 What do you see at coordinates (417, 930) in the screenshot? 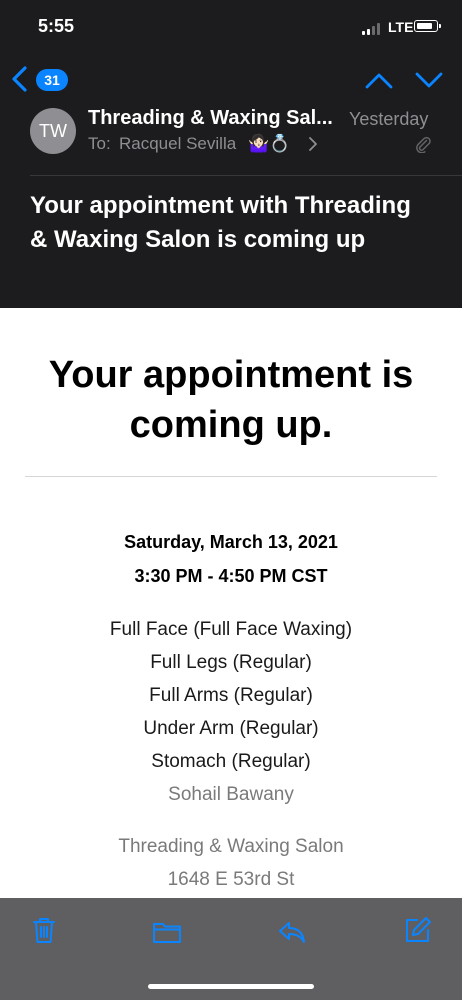
I see `compose-icon` at bounding box center [417, 930].